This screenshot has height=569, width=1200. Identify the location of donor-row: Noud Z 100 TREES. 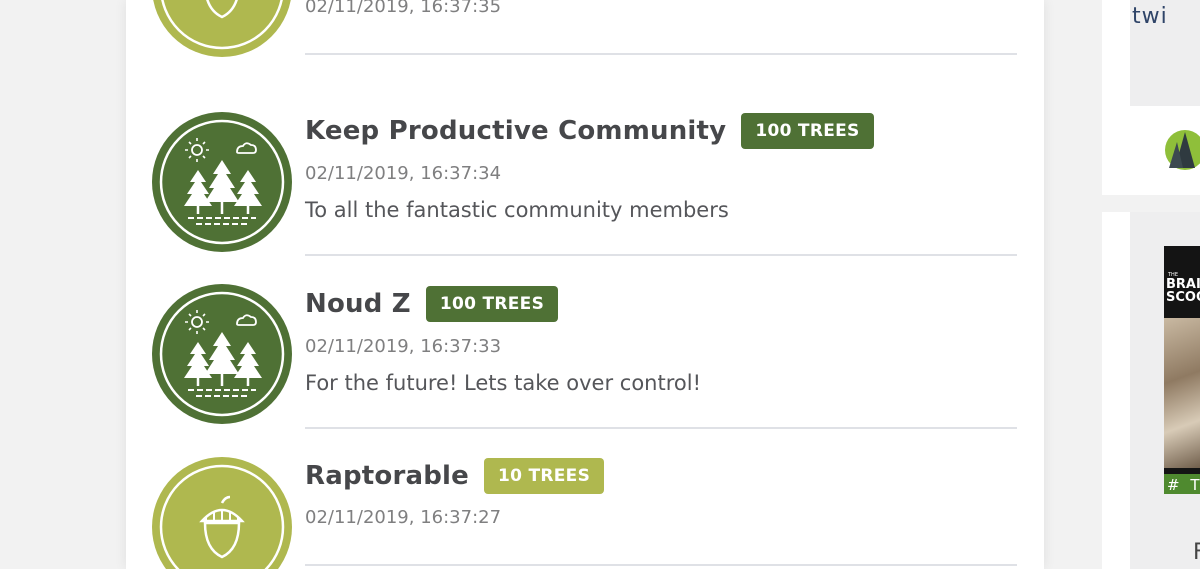
(432, 304).